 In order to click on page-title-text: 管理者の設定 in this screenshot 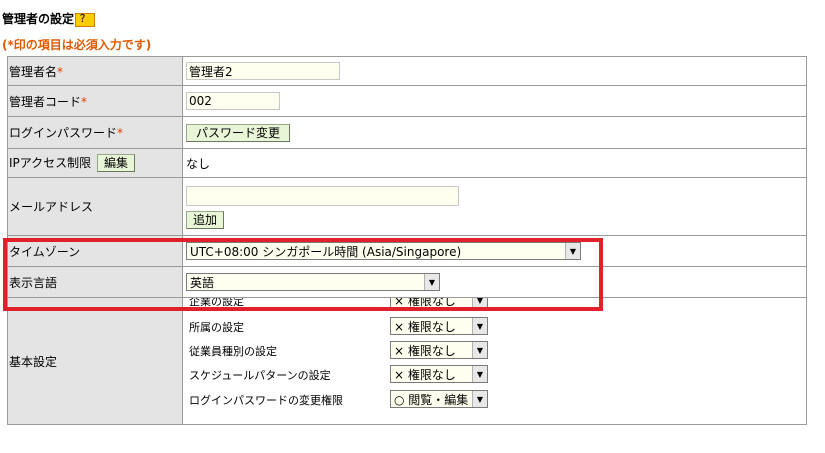, I will do `click(38, 19)`.